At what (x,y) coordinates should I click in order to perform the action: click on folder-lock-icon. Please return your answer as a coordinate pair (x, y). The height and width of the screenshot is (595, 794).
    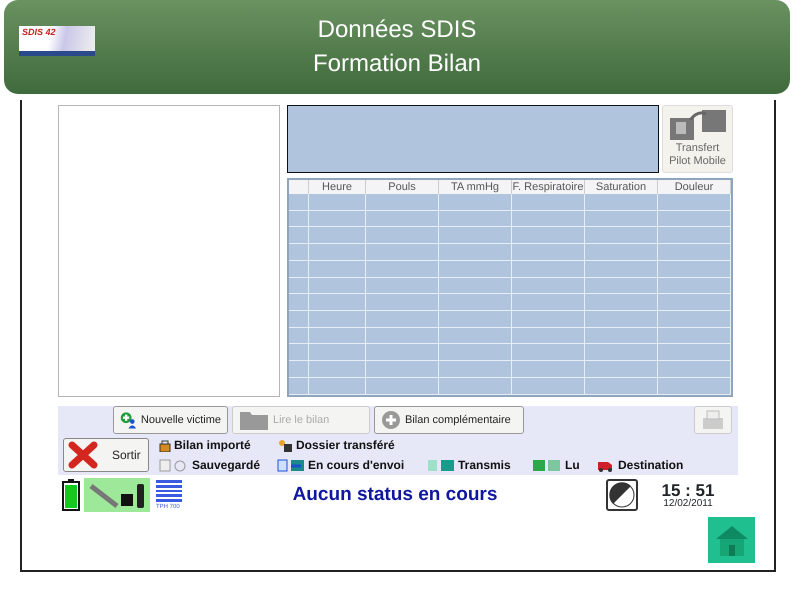
    Looking at the image, I should click on (285, 445).